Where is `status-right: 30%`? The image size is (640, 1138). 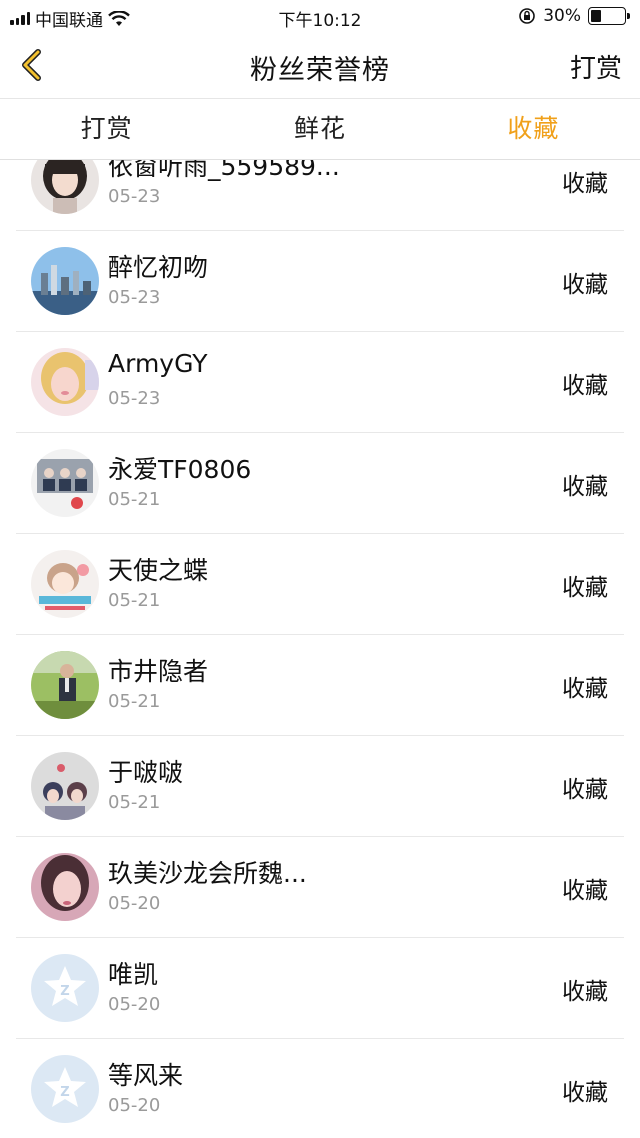 status-right: 30% is located at coordinates (574, 16).